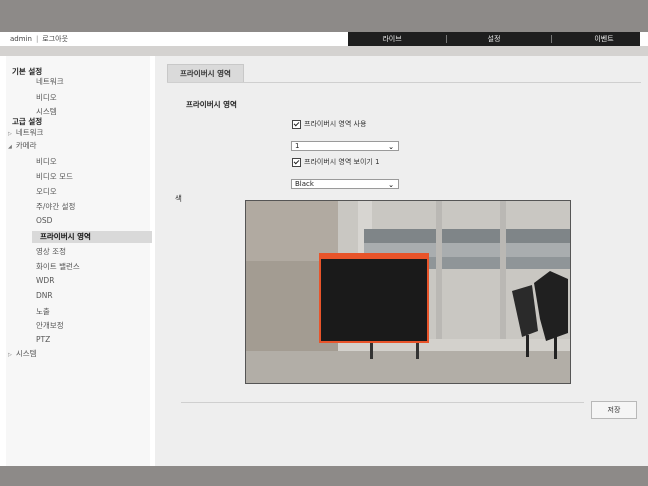  I want to click on user-info: admin | 로그아웃, so click(39, 39).